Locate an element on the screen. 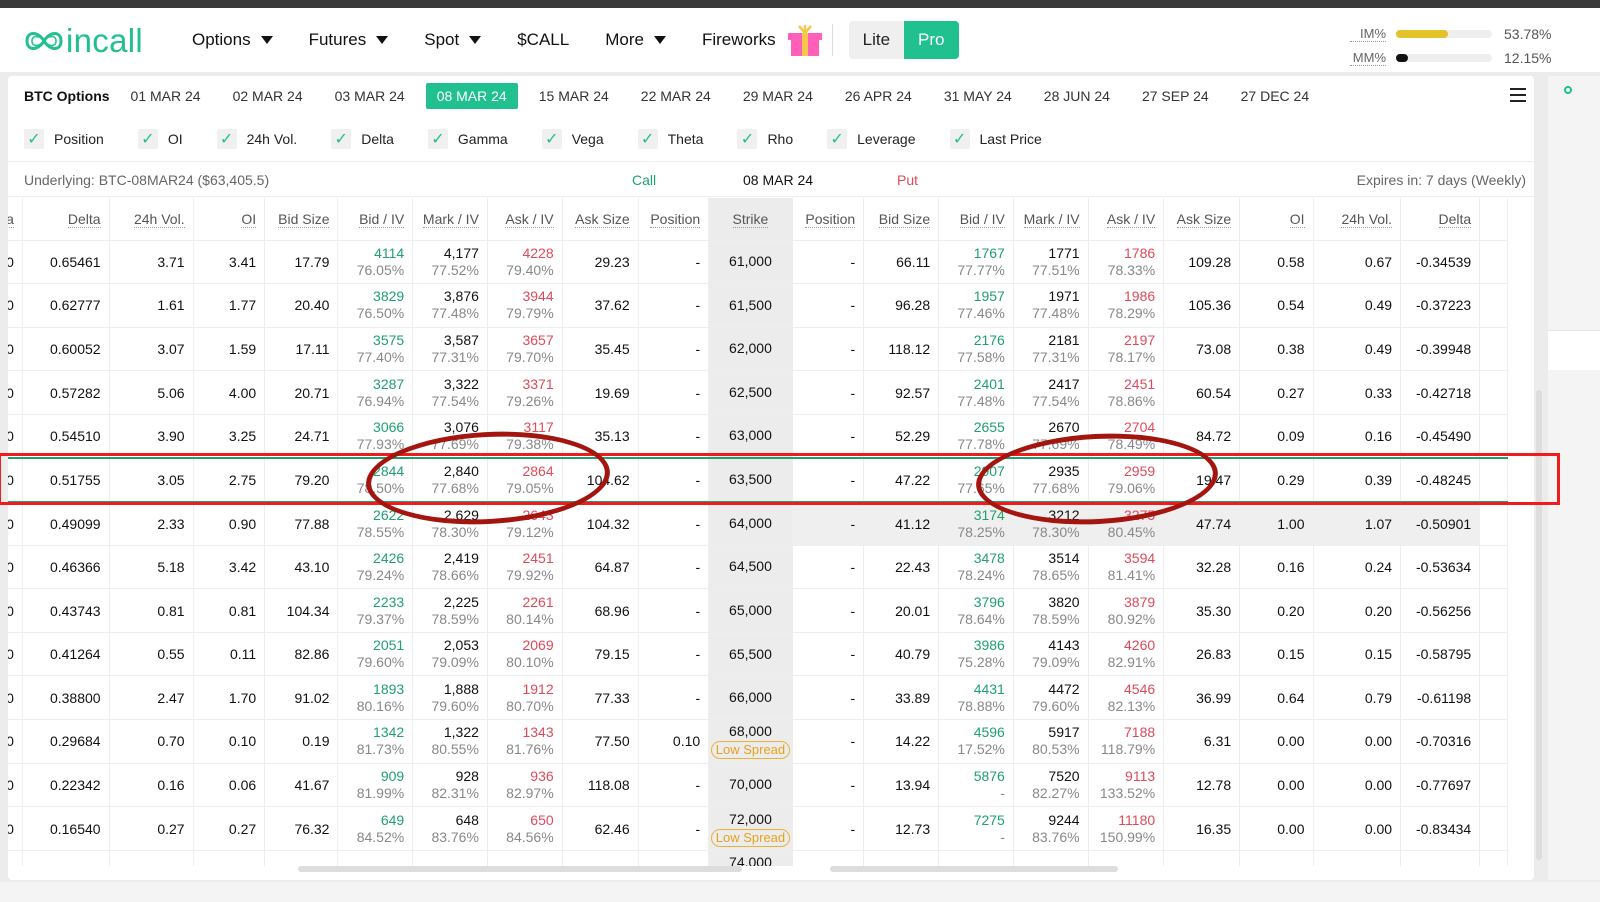  call-bid-cell: 1342 81.73% is located at coordinates (375, 741).